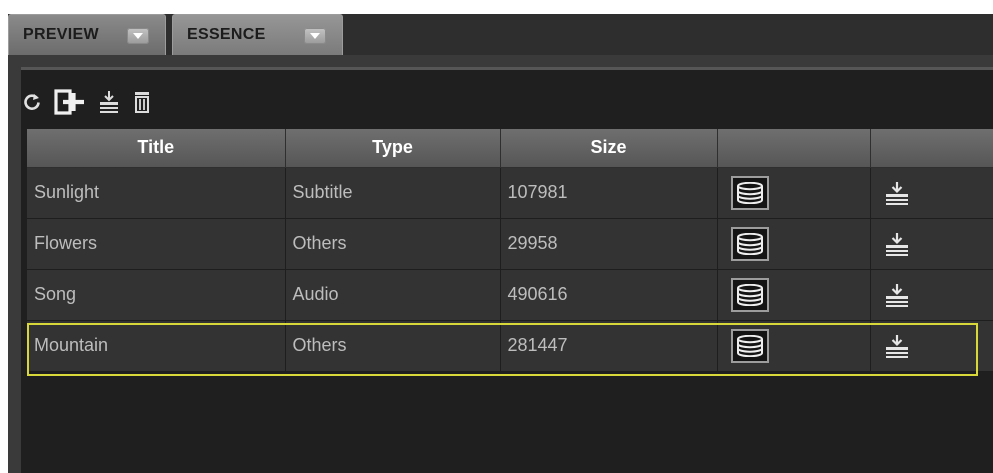 The height and width of the screenshot is (473, 993). Describe the element at coordinates (609, 148) in the screenshot. I see `column-header-size: Size` at that location.